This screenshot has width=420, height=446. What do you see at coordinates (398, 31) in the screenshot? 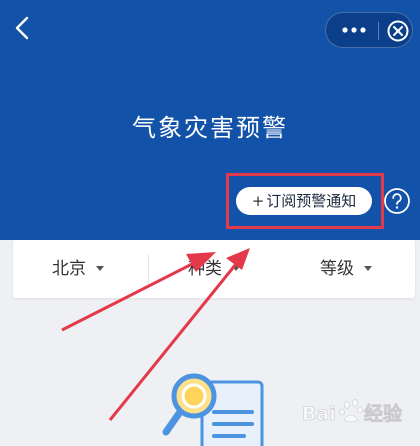
I see `circle-close-icon` at bounding box center [398, 31].